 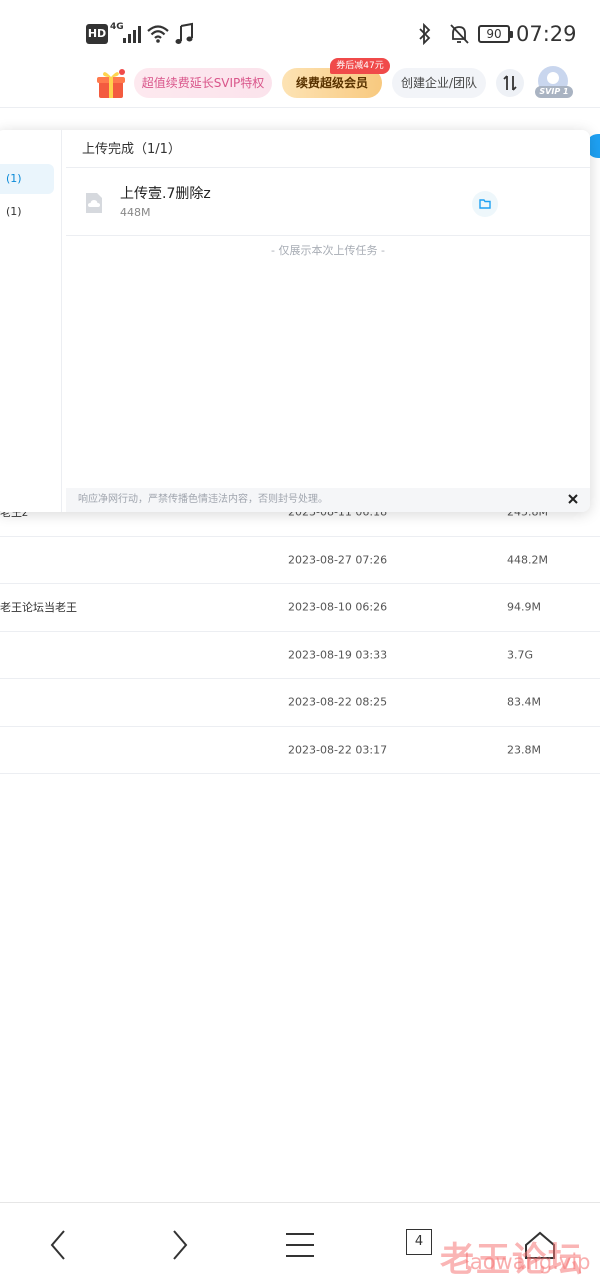 I want to click on wifi-icon, so click(x=158, y=34).